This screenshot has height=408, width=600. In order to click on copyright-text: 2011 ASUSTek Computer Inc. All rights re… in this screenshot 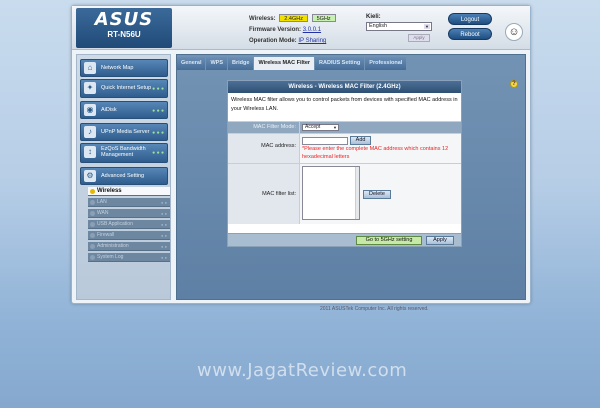, I will do `click(374, 309)`.